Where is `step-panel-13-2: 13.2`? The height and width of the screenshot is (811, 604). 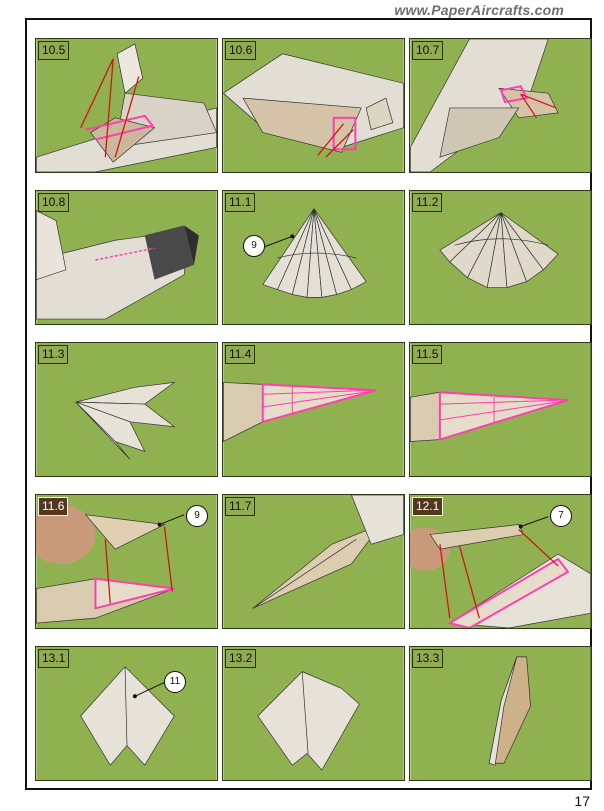 step-panel-13-2: 13.2 is located at coordinates (313, 713).